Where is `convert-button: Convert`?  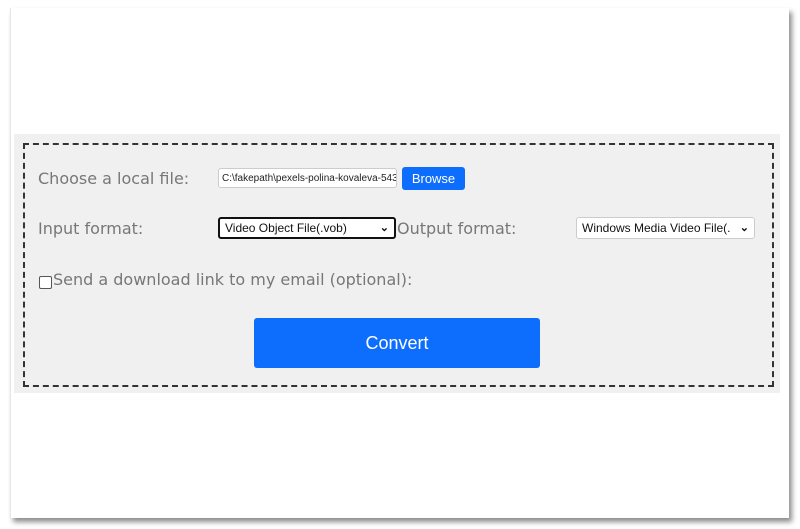 convert-button: Convert is located at coordinates (397, 343).